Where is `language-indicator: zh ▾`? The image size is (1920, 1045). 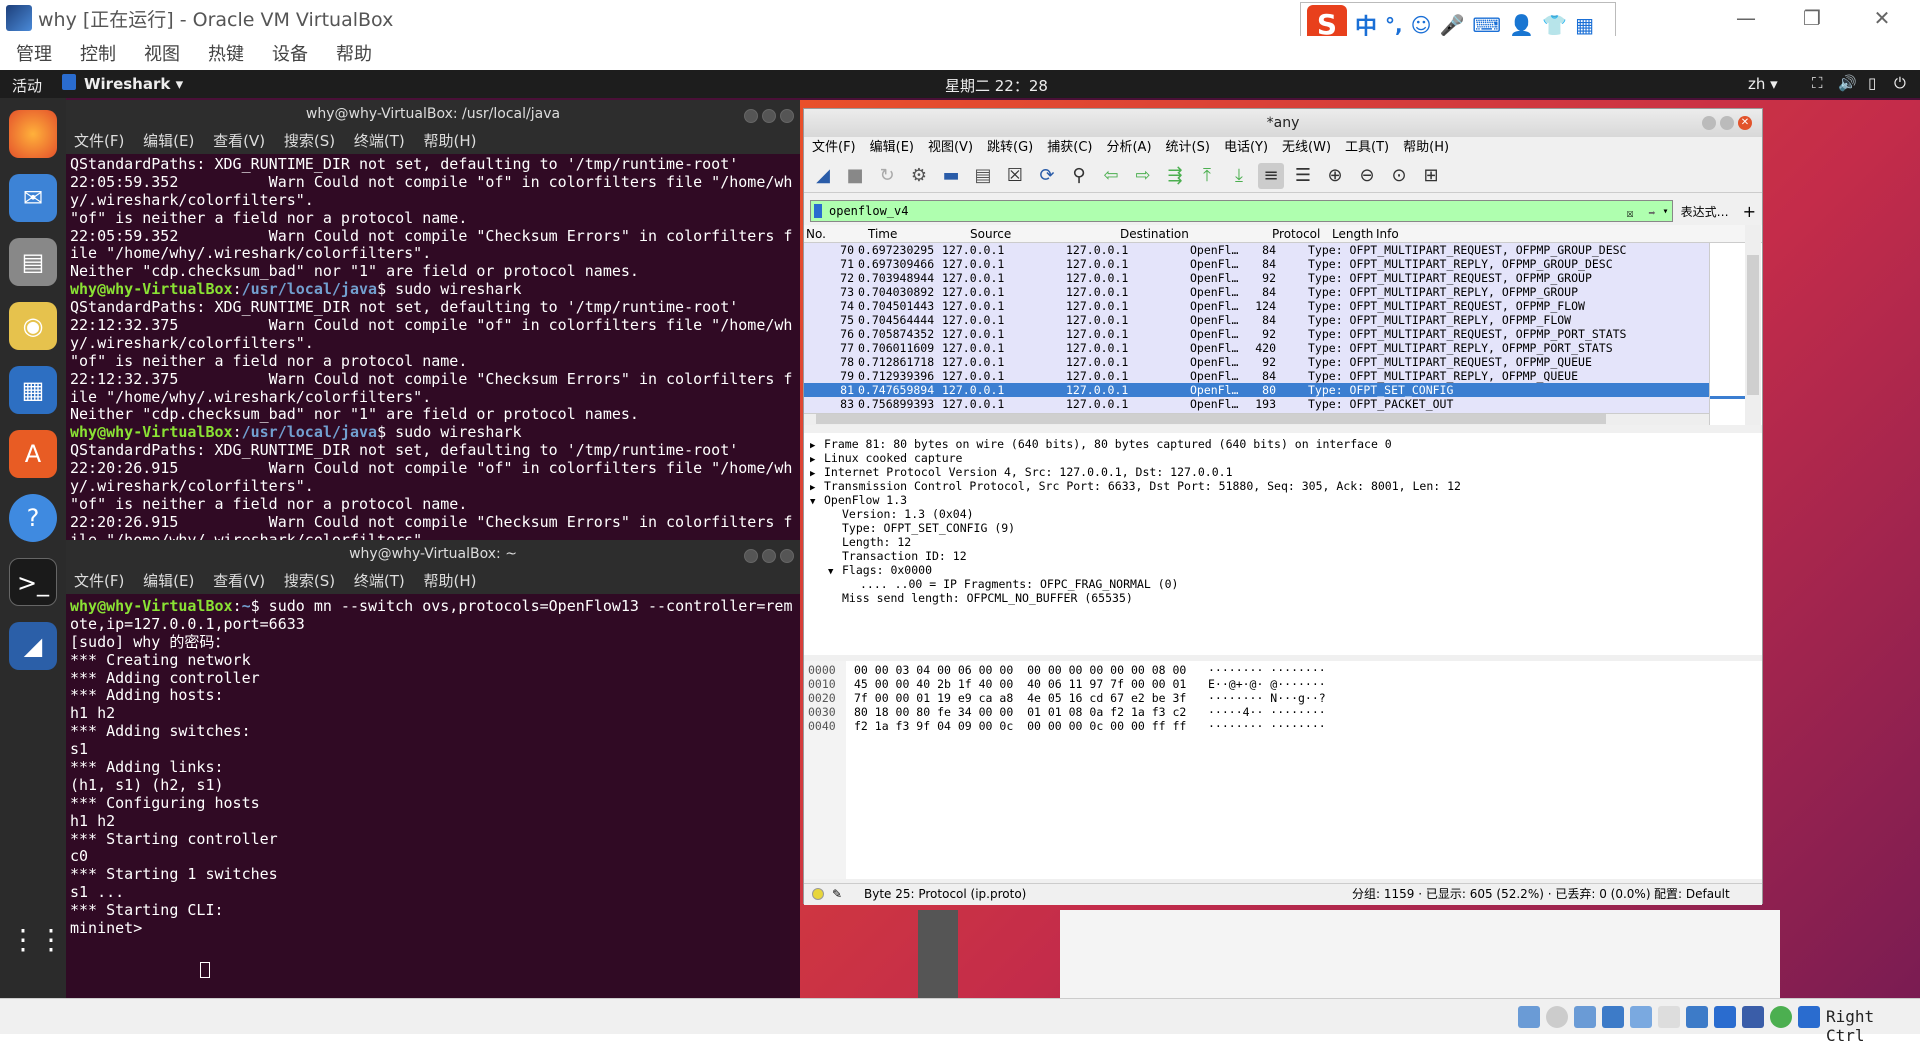
language-indicator: zh ▾ is located at coordinates (1763, 84).